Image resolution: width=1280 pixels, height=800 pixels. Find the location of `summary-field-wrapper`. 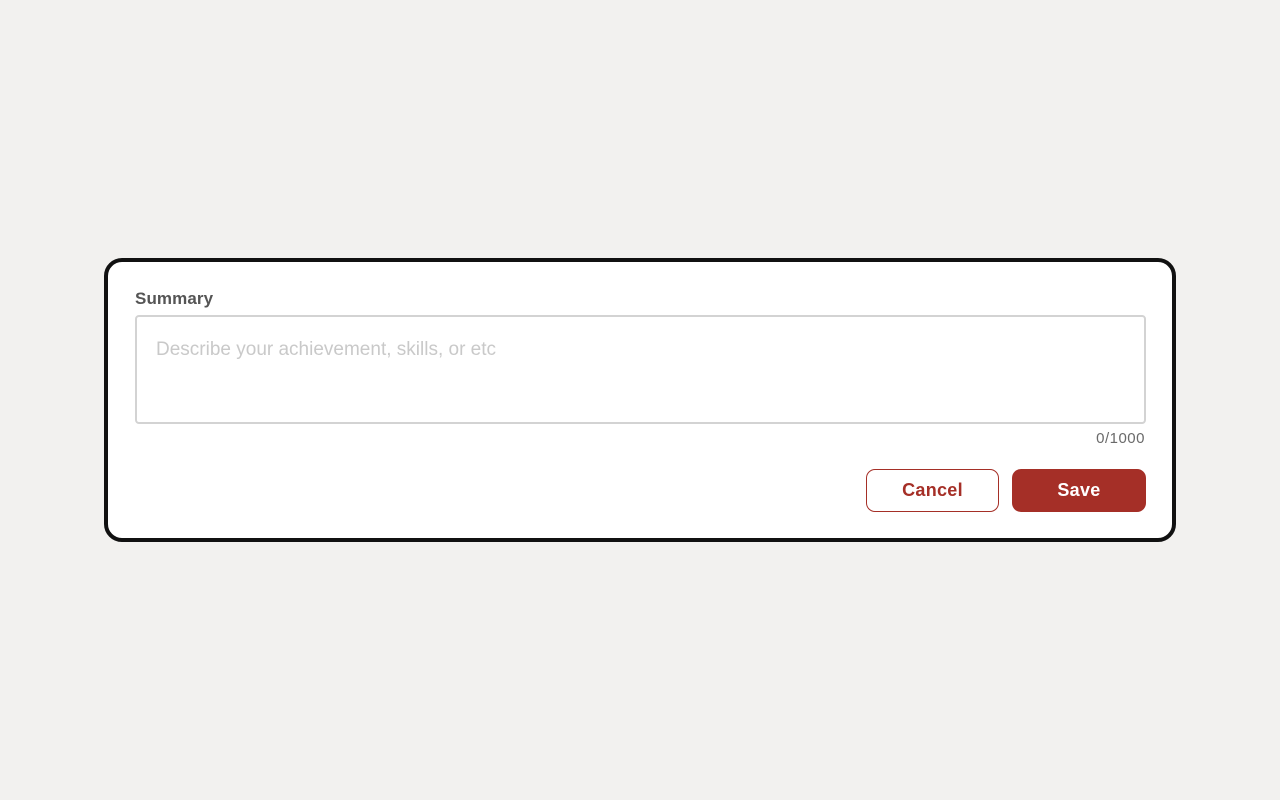

summary-field-wrapper is located at coordinates (640, 369).